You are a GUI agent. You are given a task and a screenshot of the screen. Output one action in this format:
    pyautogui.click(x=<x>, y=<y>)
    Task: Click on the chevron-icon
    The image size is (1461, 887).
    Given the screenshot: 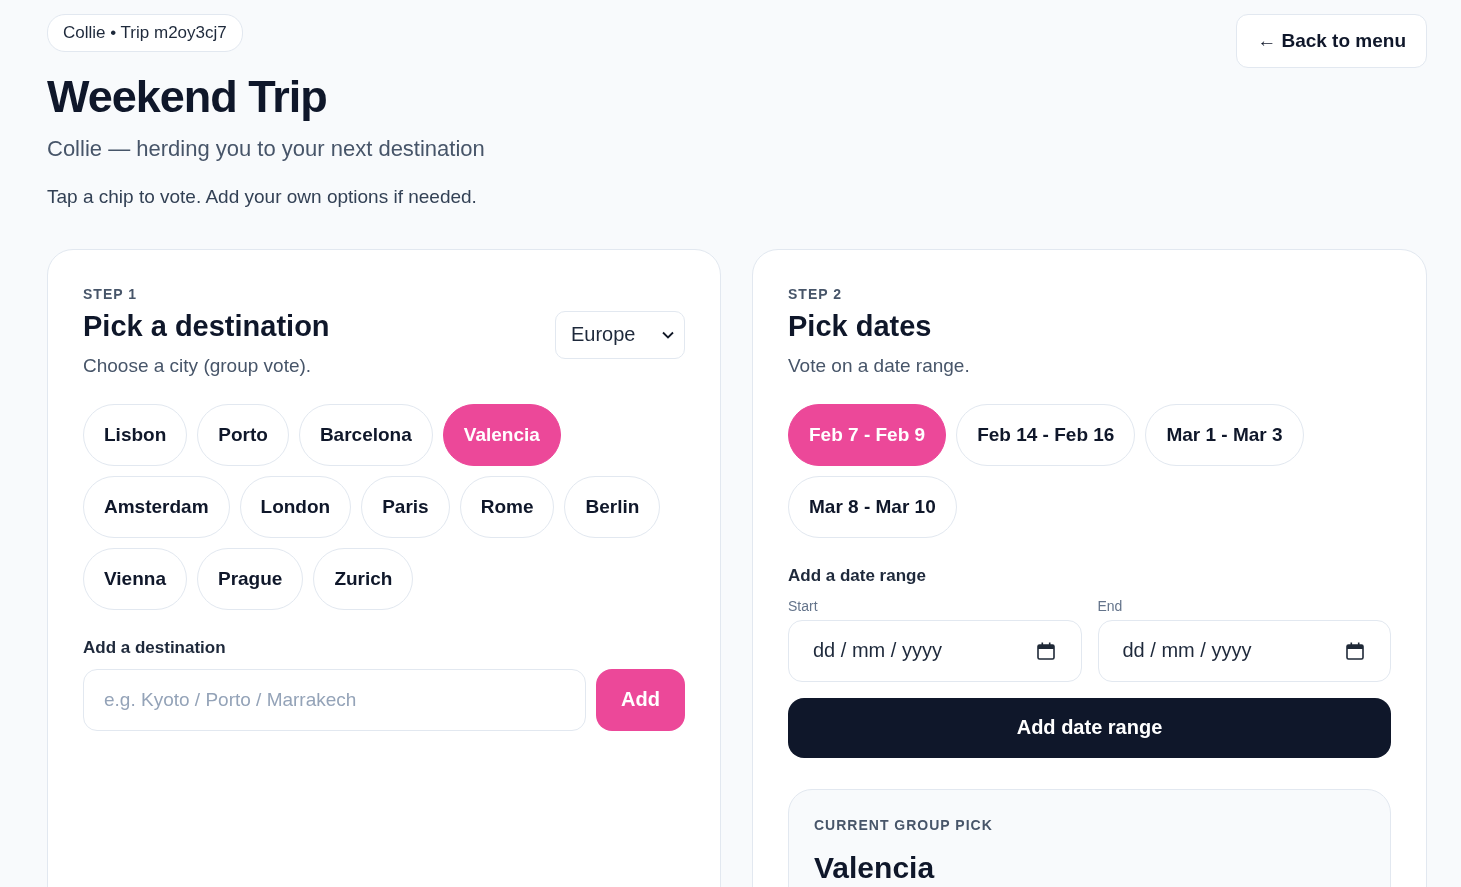 What is the action you would take?
    pyautogui.click(x=668, y=334)
    